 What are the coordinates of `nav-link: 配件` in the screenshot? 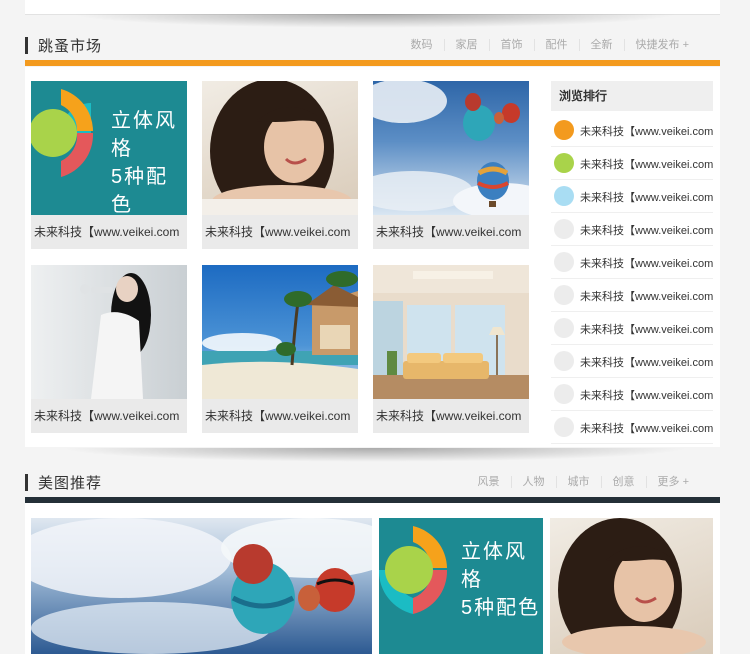 It's located at (556, 45).